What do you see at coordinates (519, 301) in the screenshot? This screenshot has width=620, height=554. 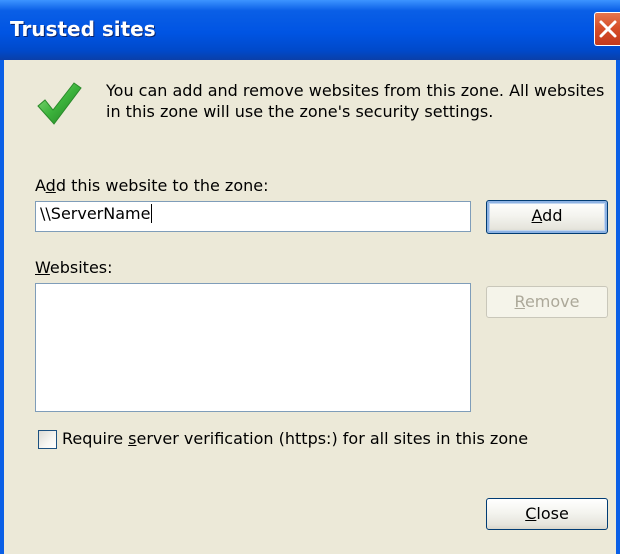 I see `remove-button-accel: R` at bounding box center [519, 301].